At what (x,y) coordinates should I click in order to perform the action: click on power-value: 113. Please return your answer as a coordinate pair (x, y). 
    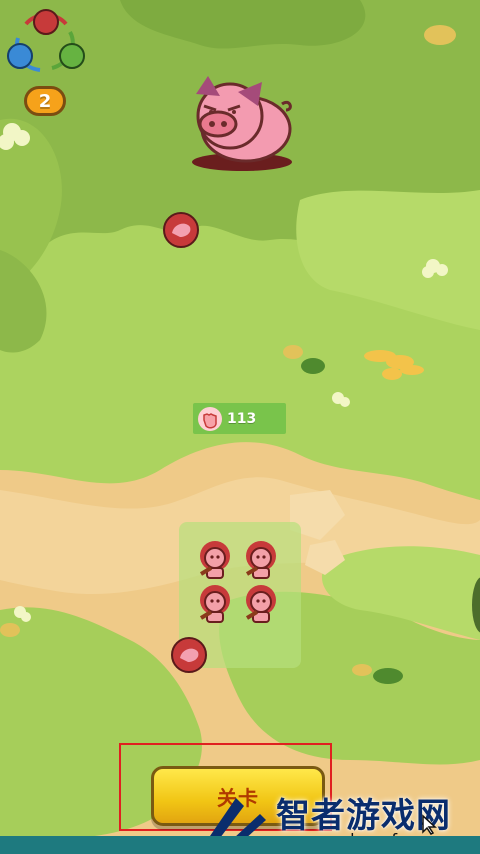
    Looking at the image, I should click on (242, 418).